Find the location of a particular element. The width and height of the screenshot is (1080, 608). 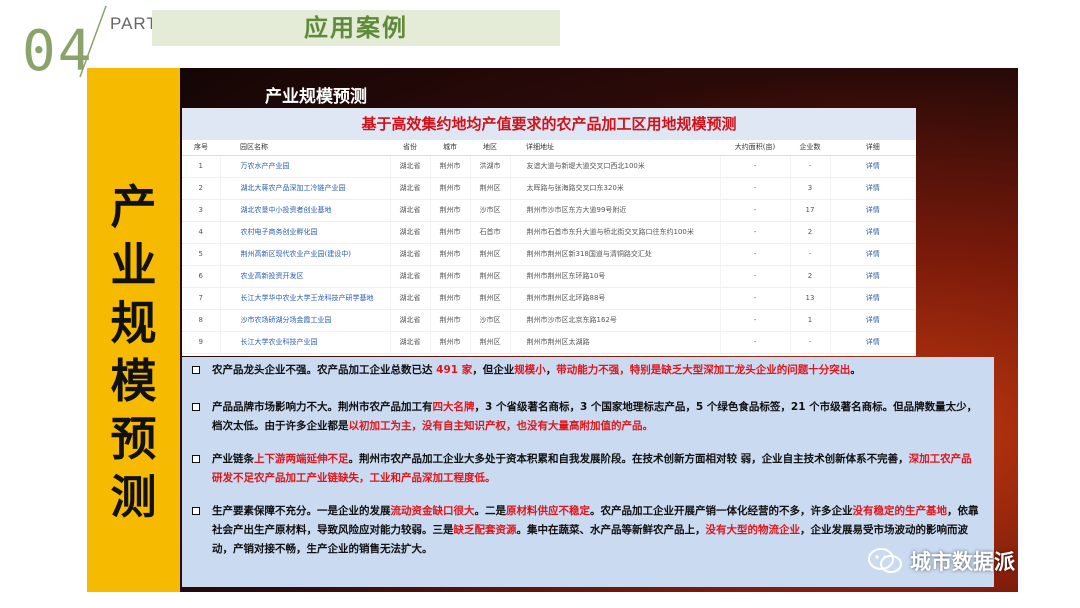

column-header: 大约面积(亩) is located at coordinates (755, 148).